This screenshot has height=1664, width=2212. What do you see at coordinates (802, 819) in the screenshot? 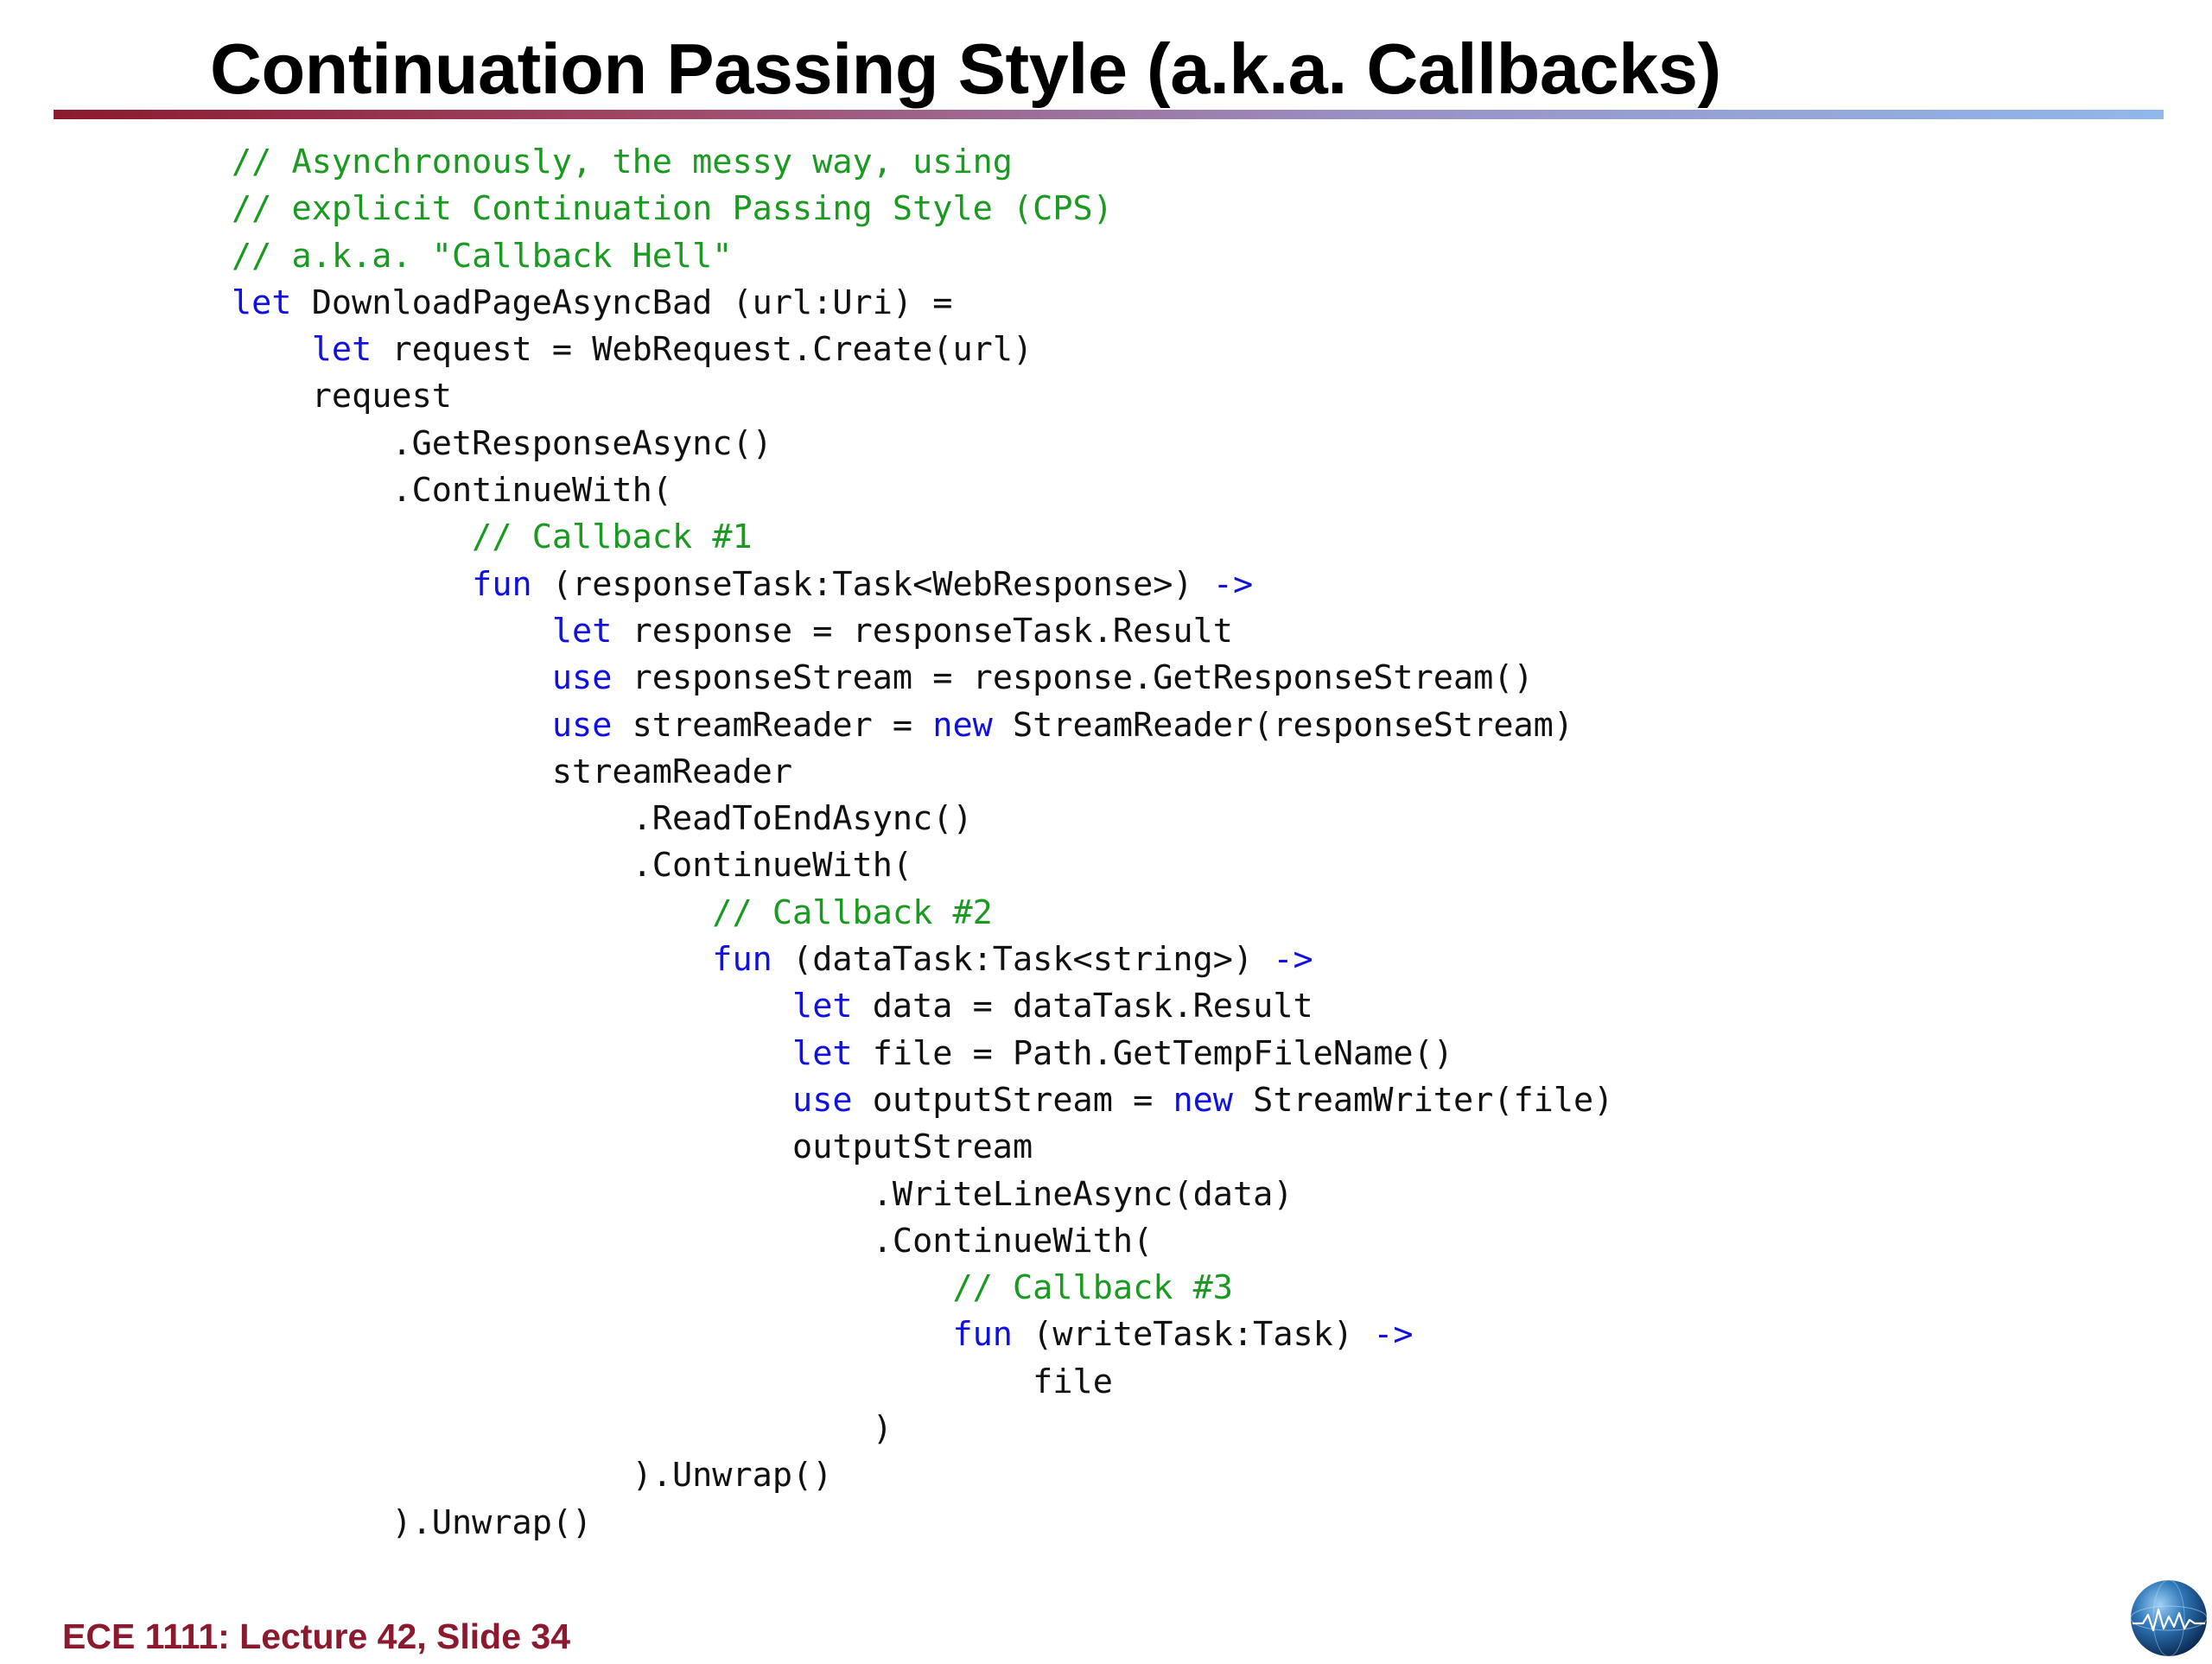
I see `code-text: .ReadToEndAsync()` at bounding box center [802, 819].